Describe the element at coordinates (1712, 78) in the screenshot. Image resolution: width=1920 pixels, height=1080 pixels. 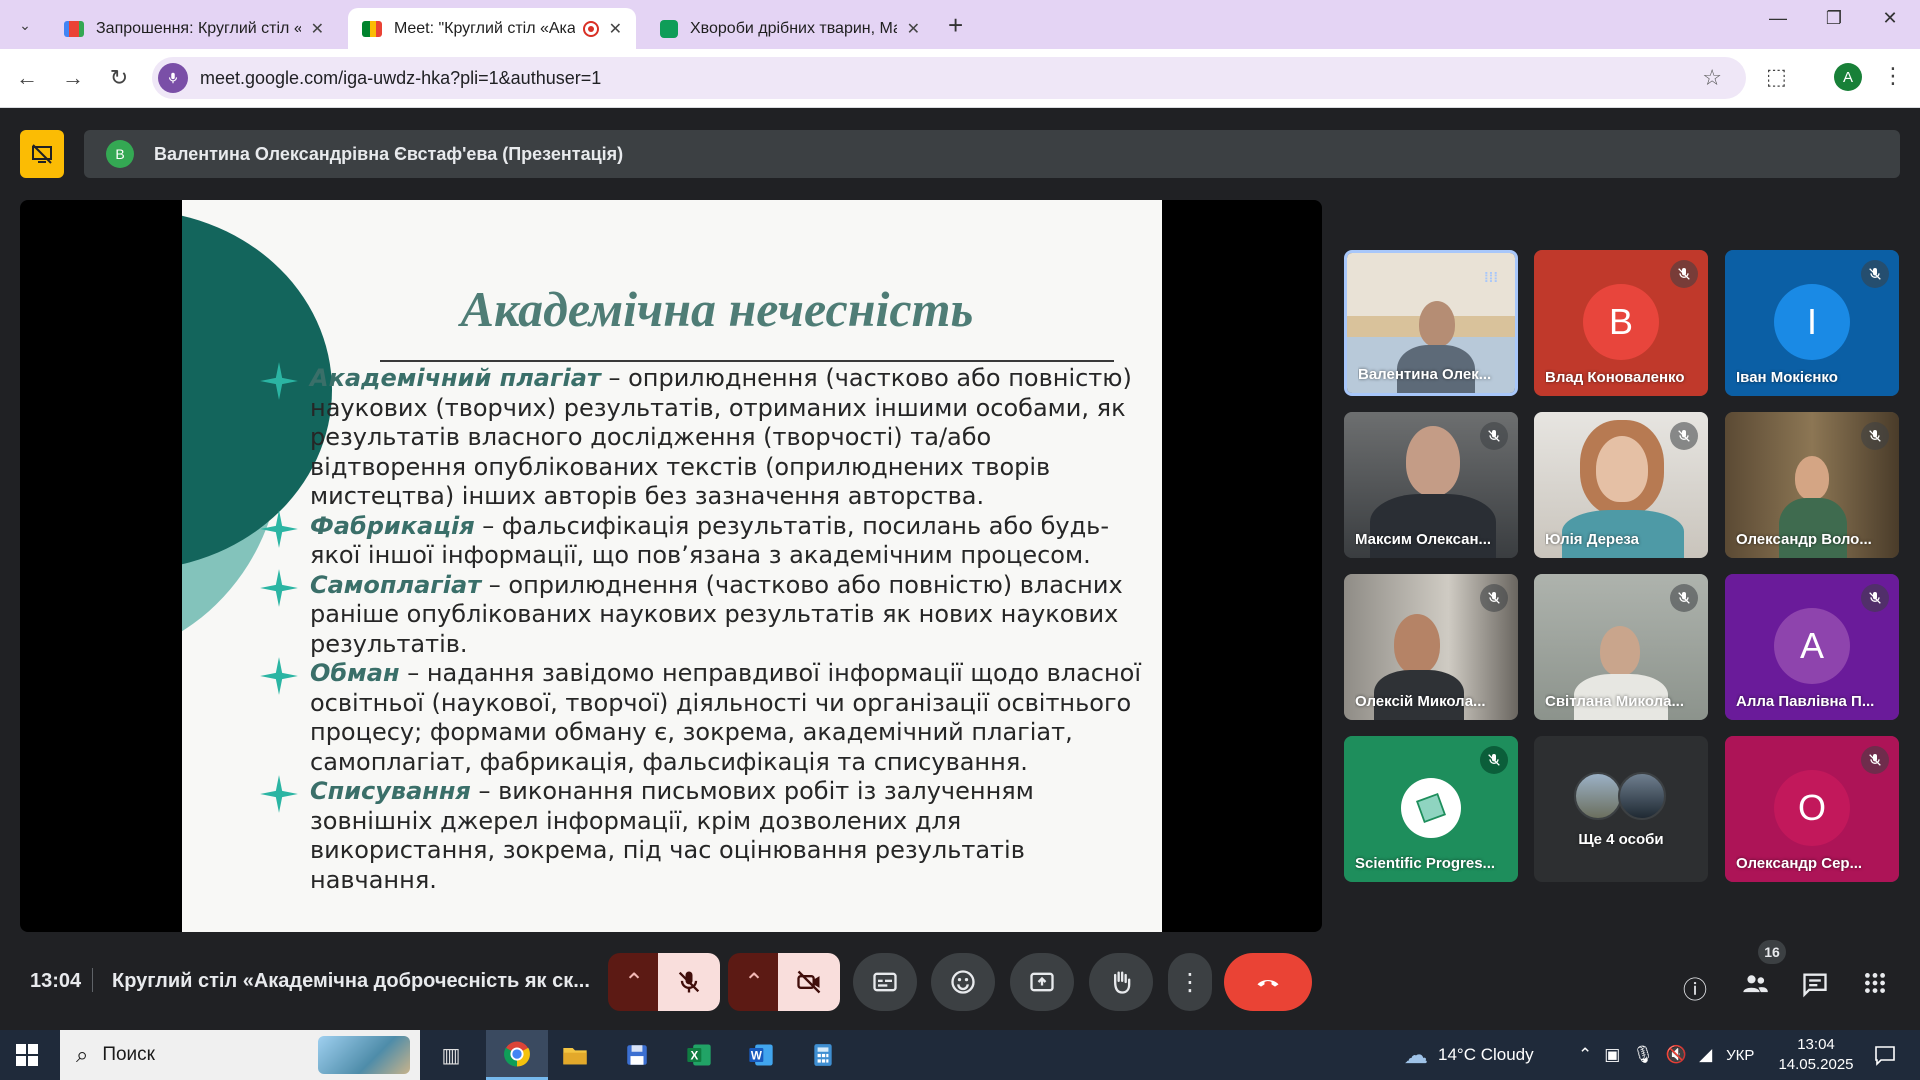
I see `bookmark-star-icon: ☆` at that location.